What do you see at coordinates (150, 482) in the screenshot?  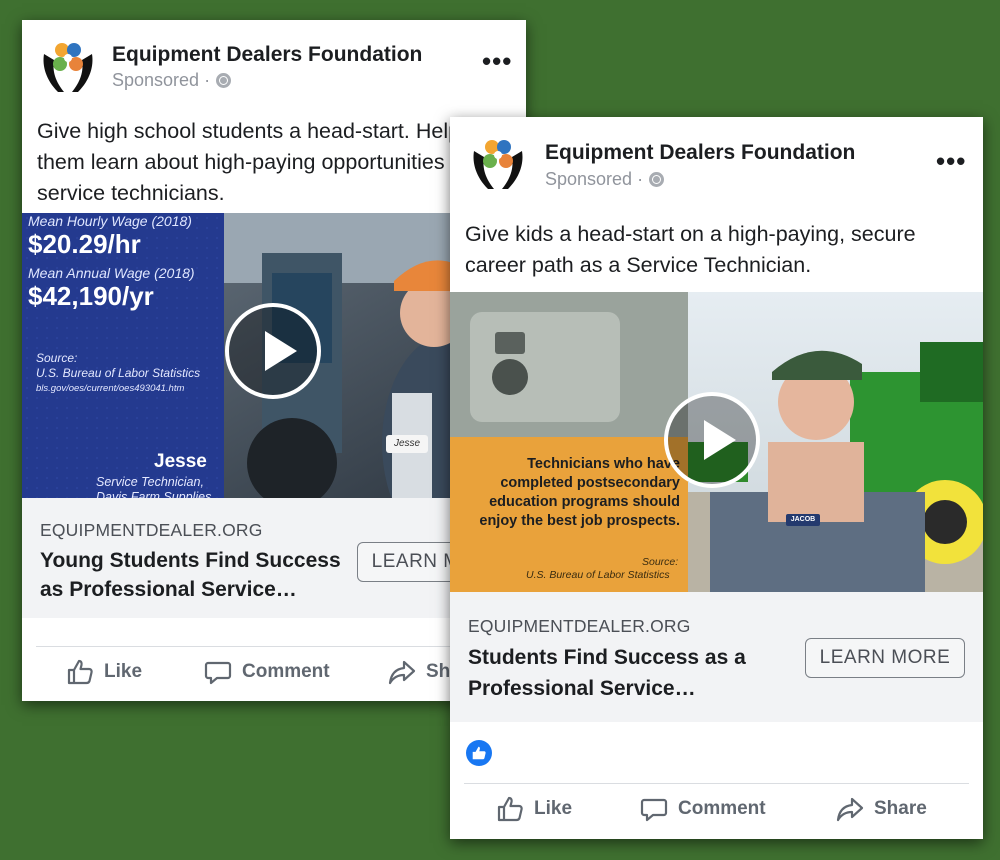 I see `person-title: Service Technician,` at bounding box center [150, 482].